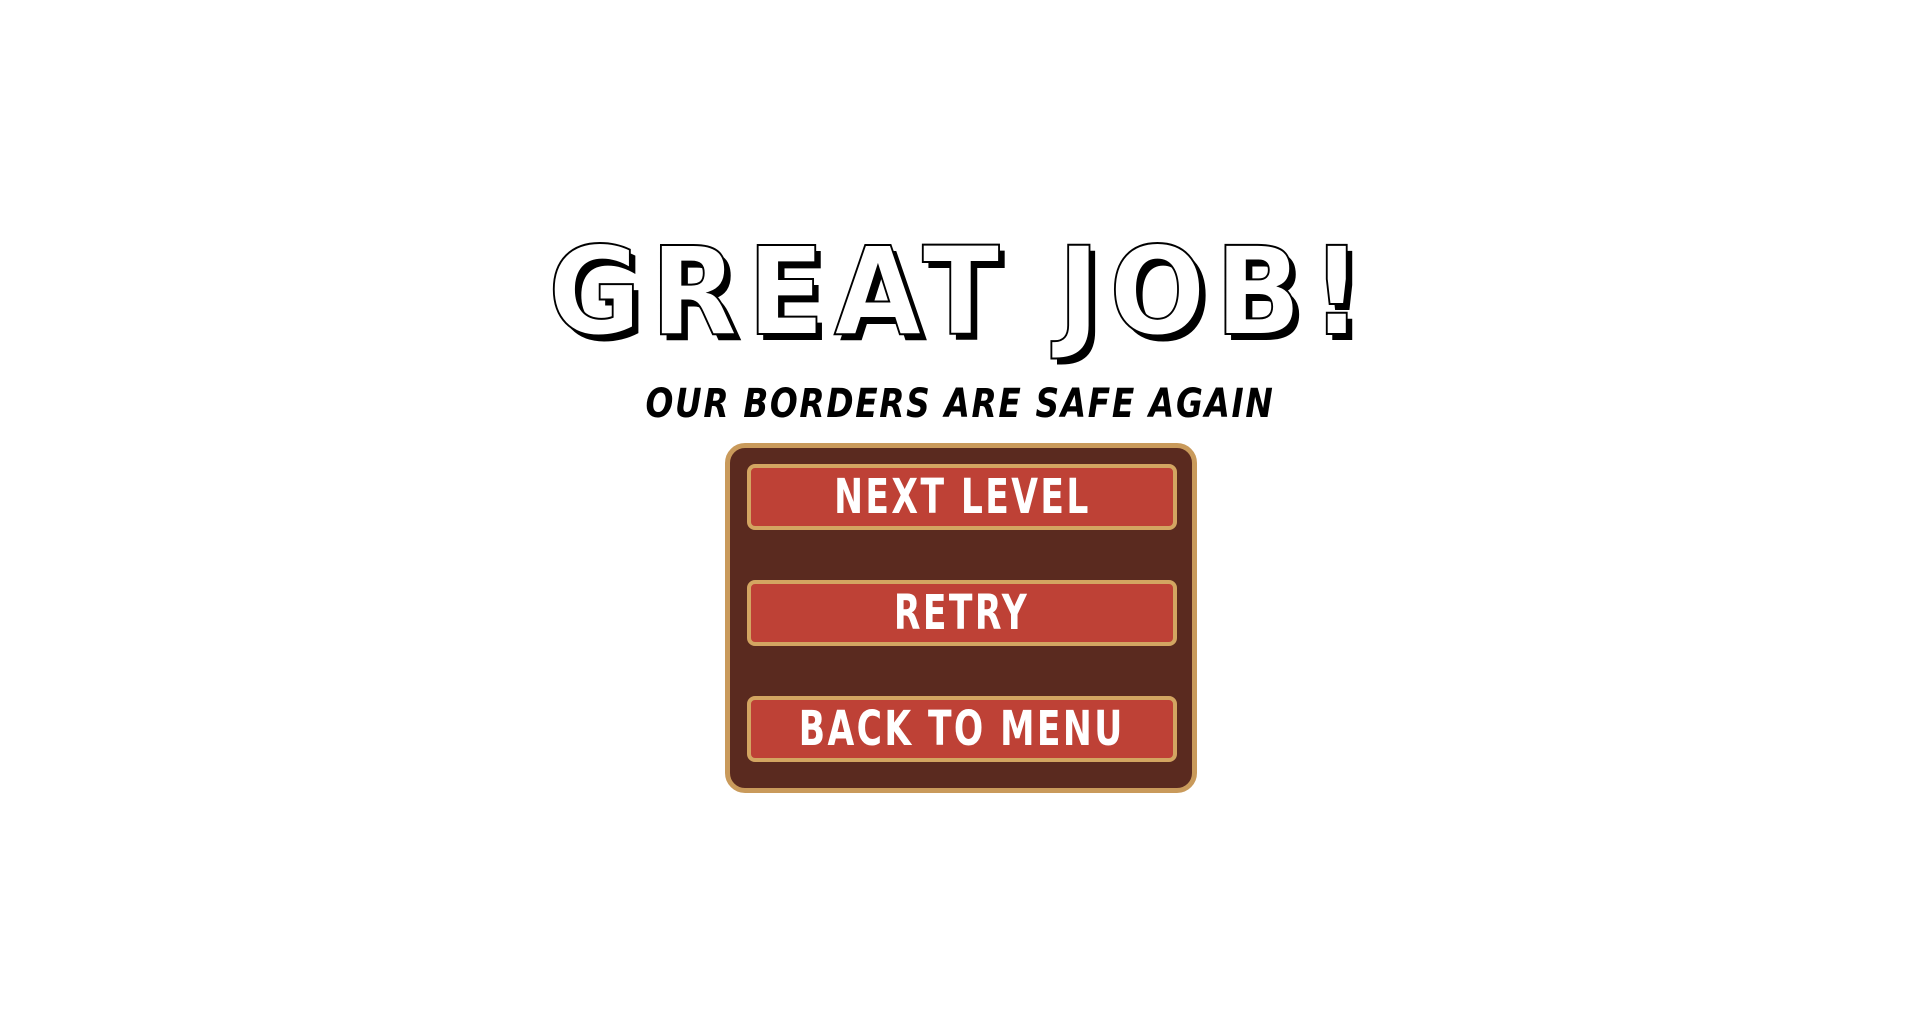 Image resolution: width=1920 pixels, height=1024 pixels. I want to click on next-level-button: NEXT LEVEL, so click(962, 497).